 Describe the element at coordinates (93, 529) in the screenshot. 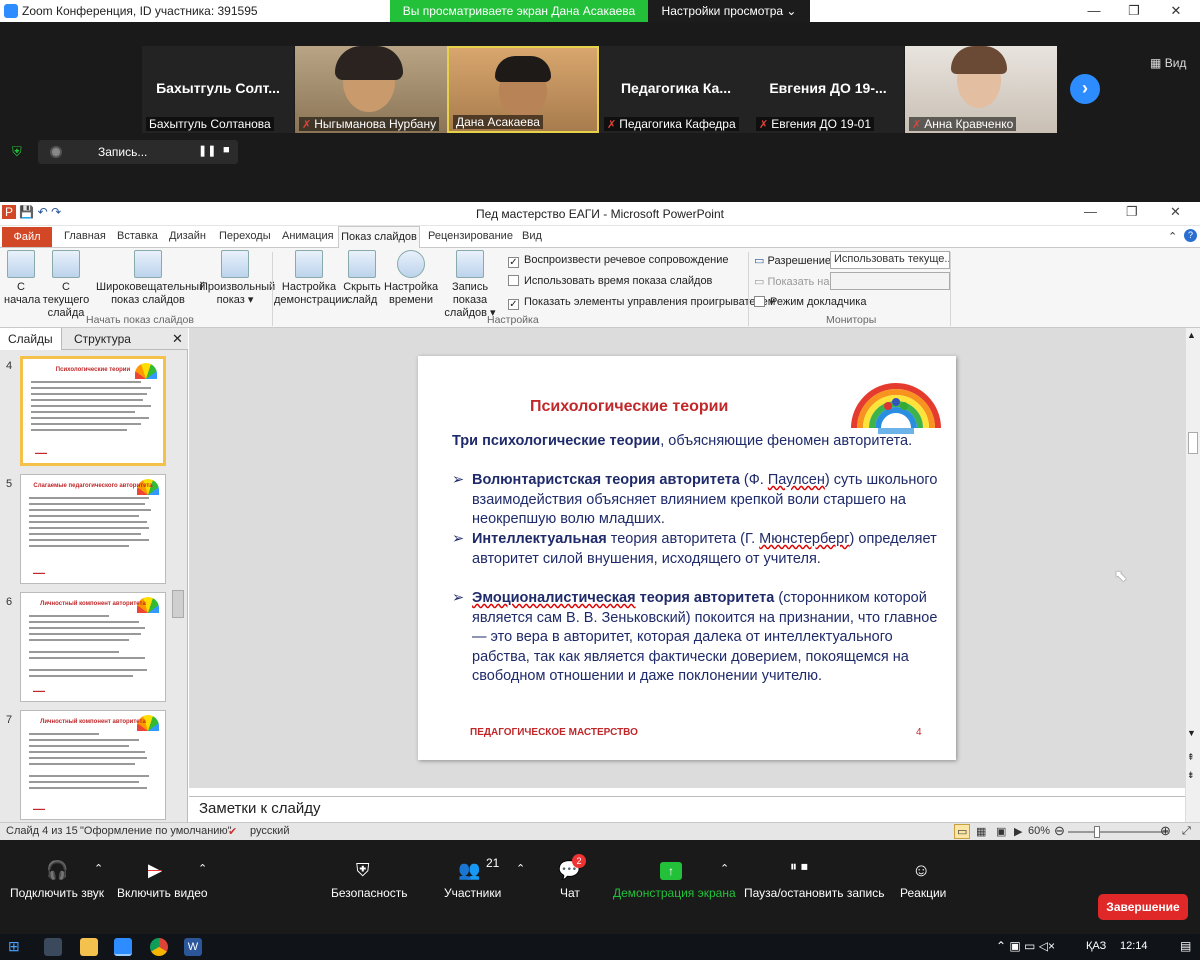

I see `slide-thumbnail: Слагаемые педагогического авторитета ▬▬▬` at that location.